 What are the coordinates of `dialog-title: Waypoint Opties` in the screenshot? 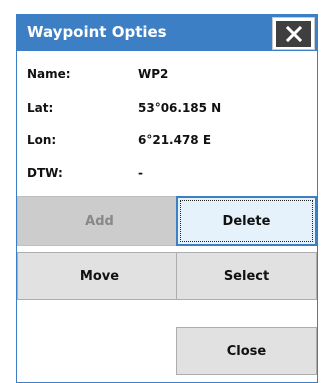 It's located at (97, 32).